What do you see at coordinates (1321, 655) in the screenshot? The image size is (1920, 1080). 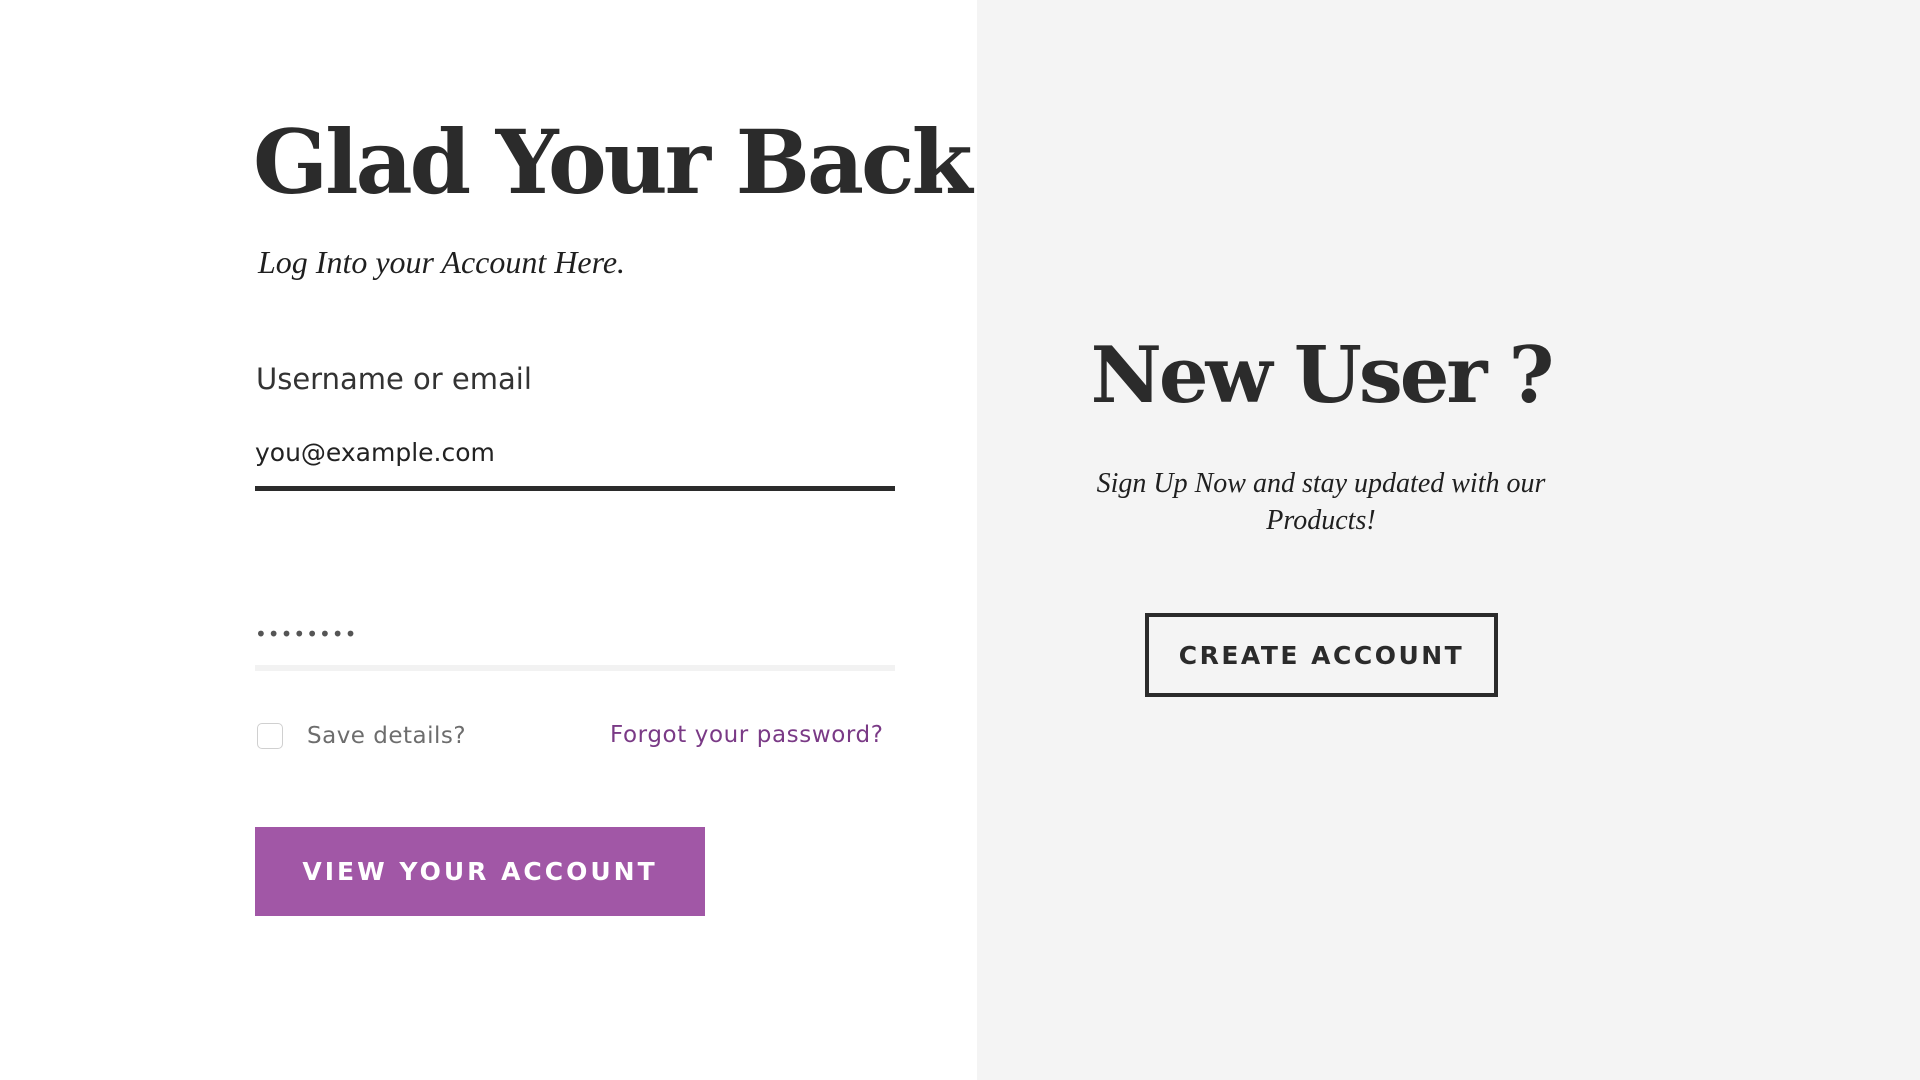 I see `create-account-button: CREATE ACCOUNT` at bounding box center [1321, 655].